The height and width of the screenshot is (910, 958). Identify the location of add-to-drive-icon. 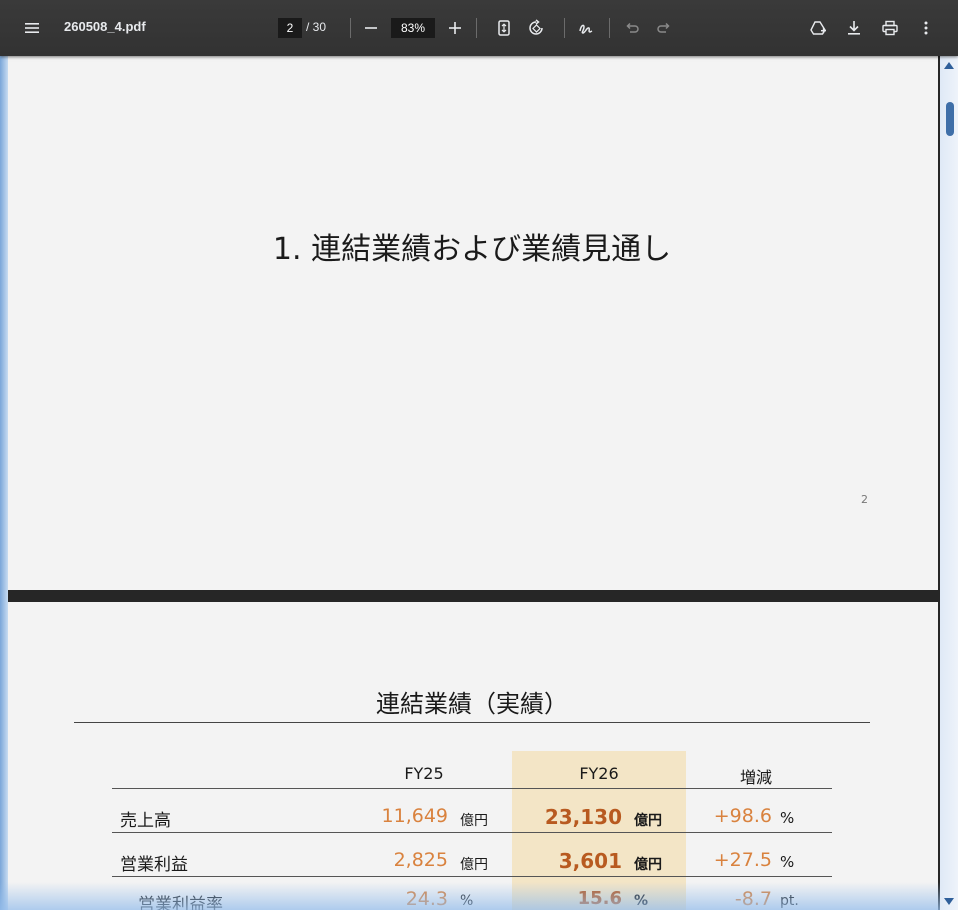
(818, 28).